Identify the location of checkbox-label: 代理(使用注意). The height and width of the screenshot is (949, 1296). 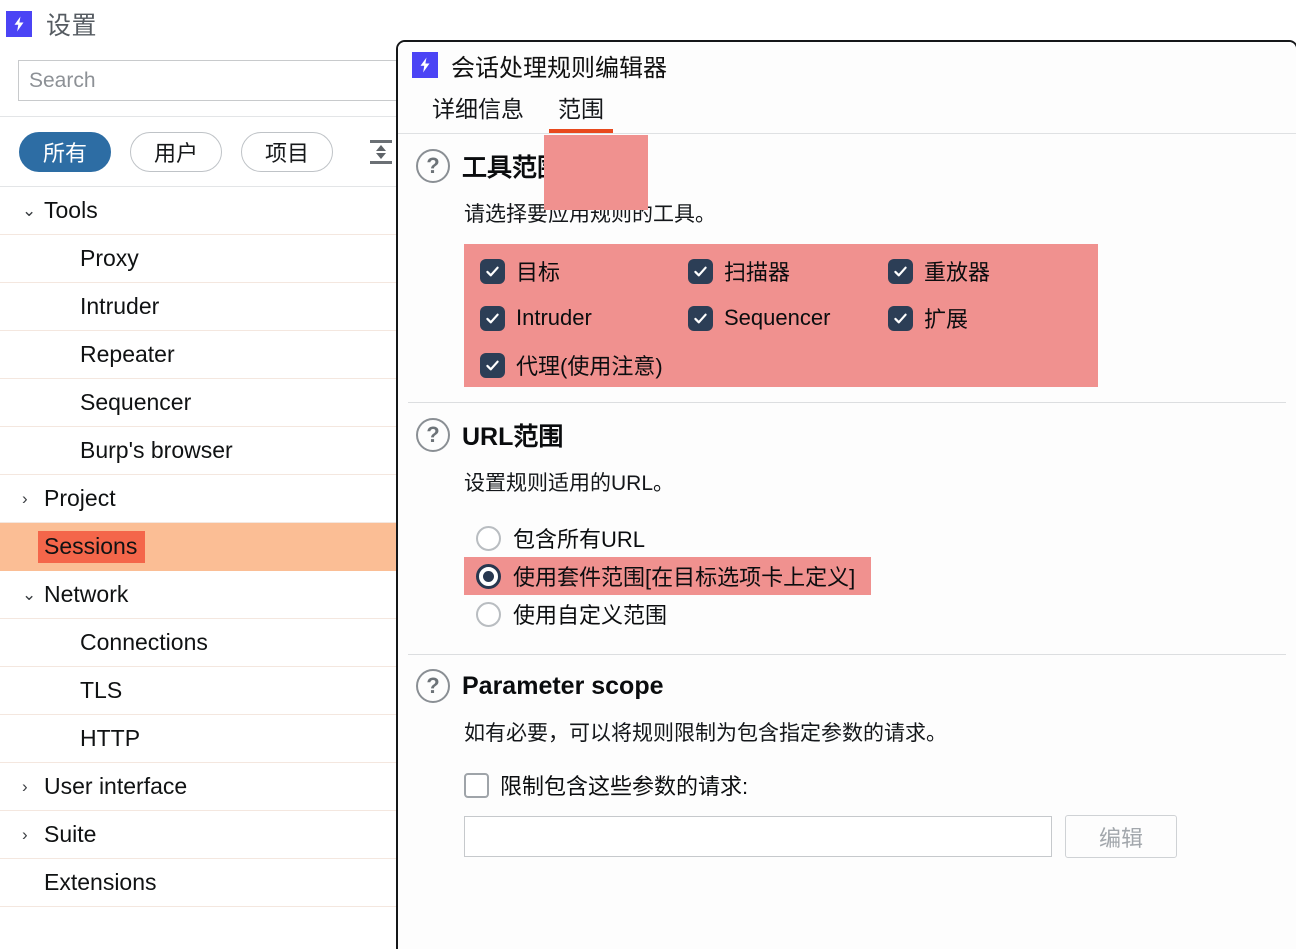
(589, 366).